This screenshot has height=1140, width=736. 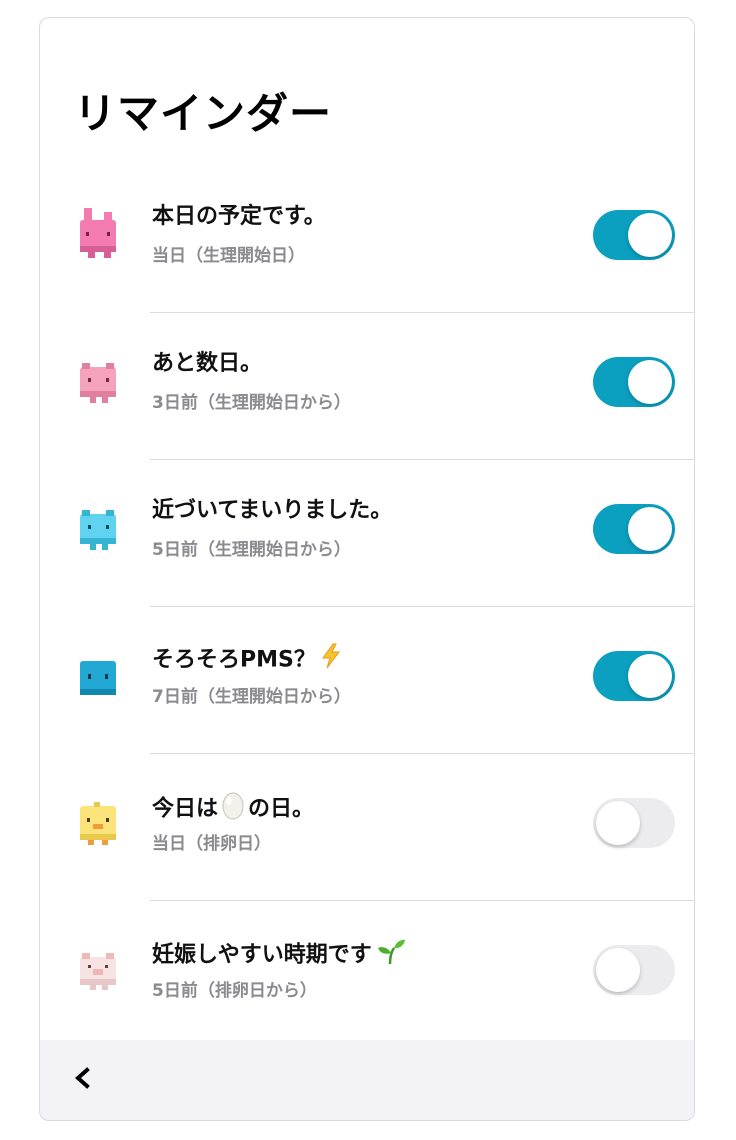 I want to click on reminder-subtitle: 当日（排卵日）, so click(x=211, y=844).